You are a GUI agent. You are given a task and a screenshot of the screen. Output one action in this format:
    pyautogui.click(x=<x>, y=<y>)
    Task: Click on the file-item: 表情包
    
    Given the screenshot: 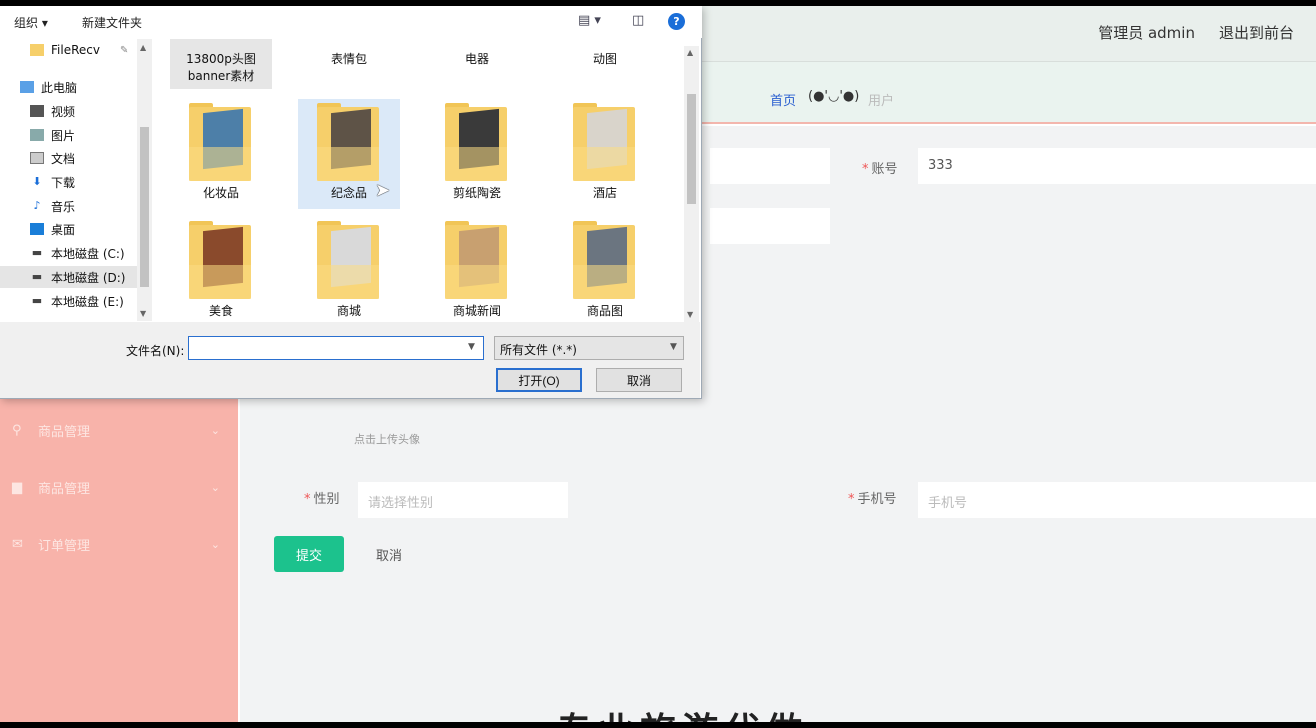 What is the action you would take?
    pyautogui.click(x=349, y=64)
    